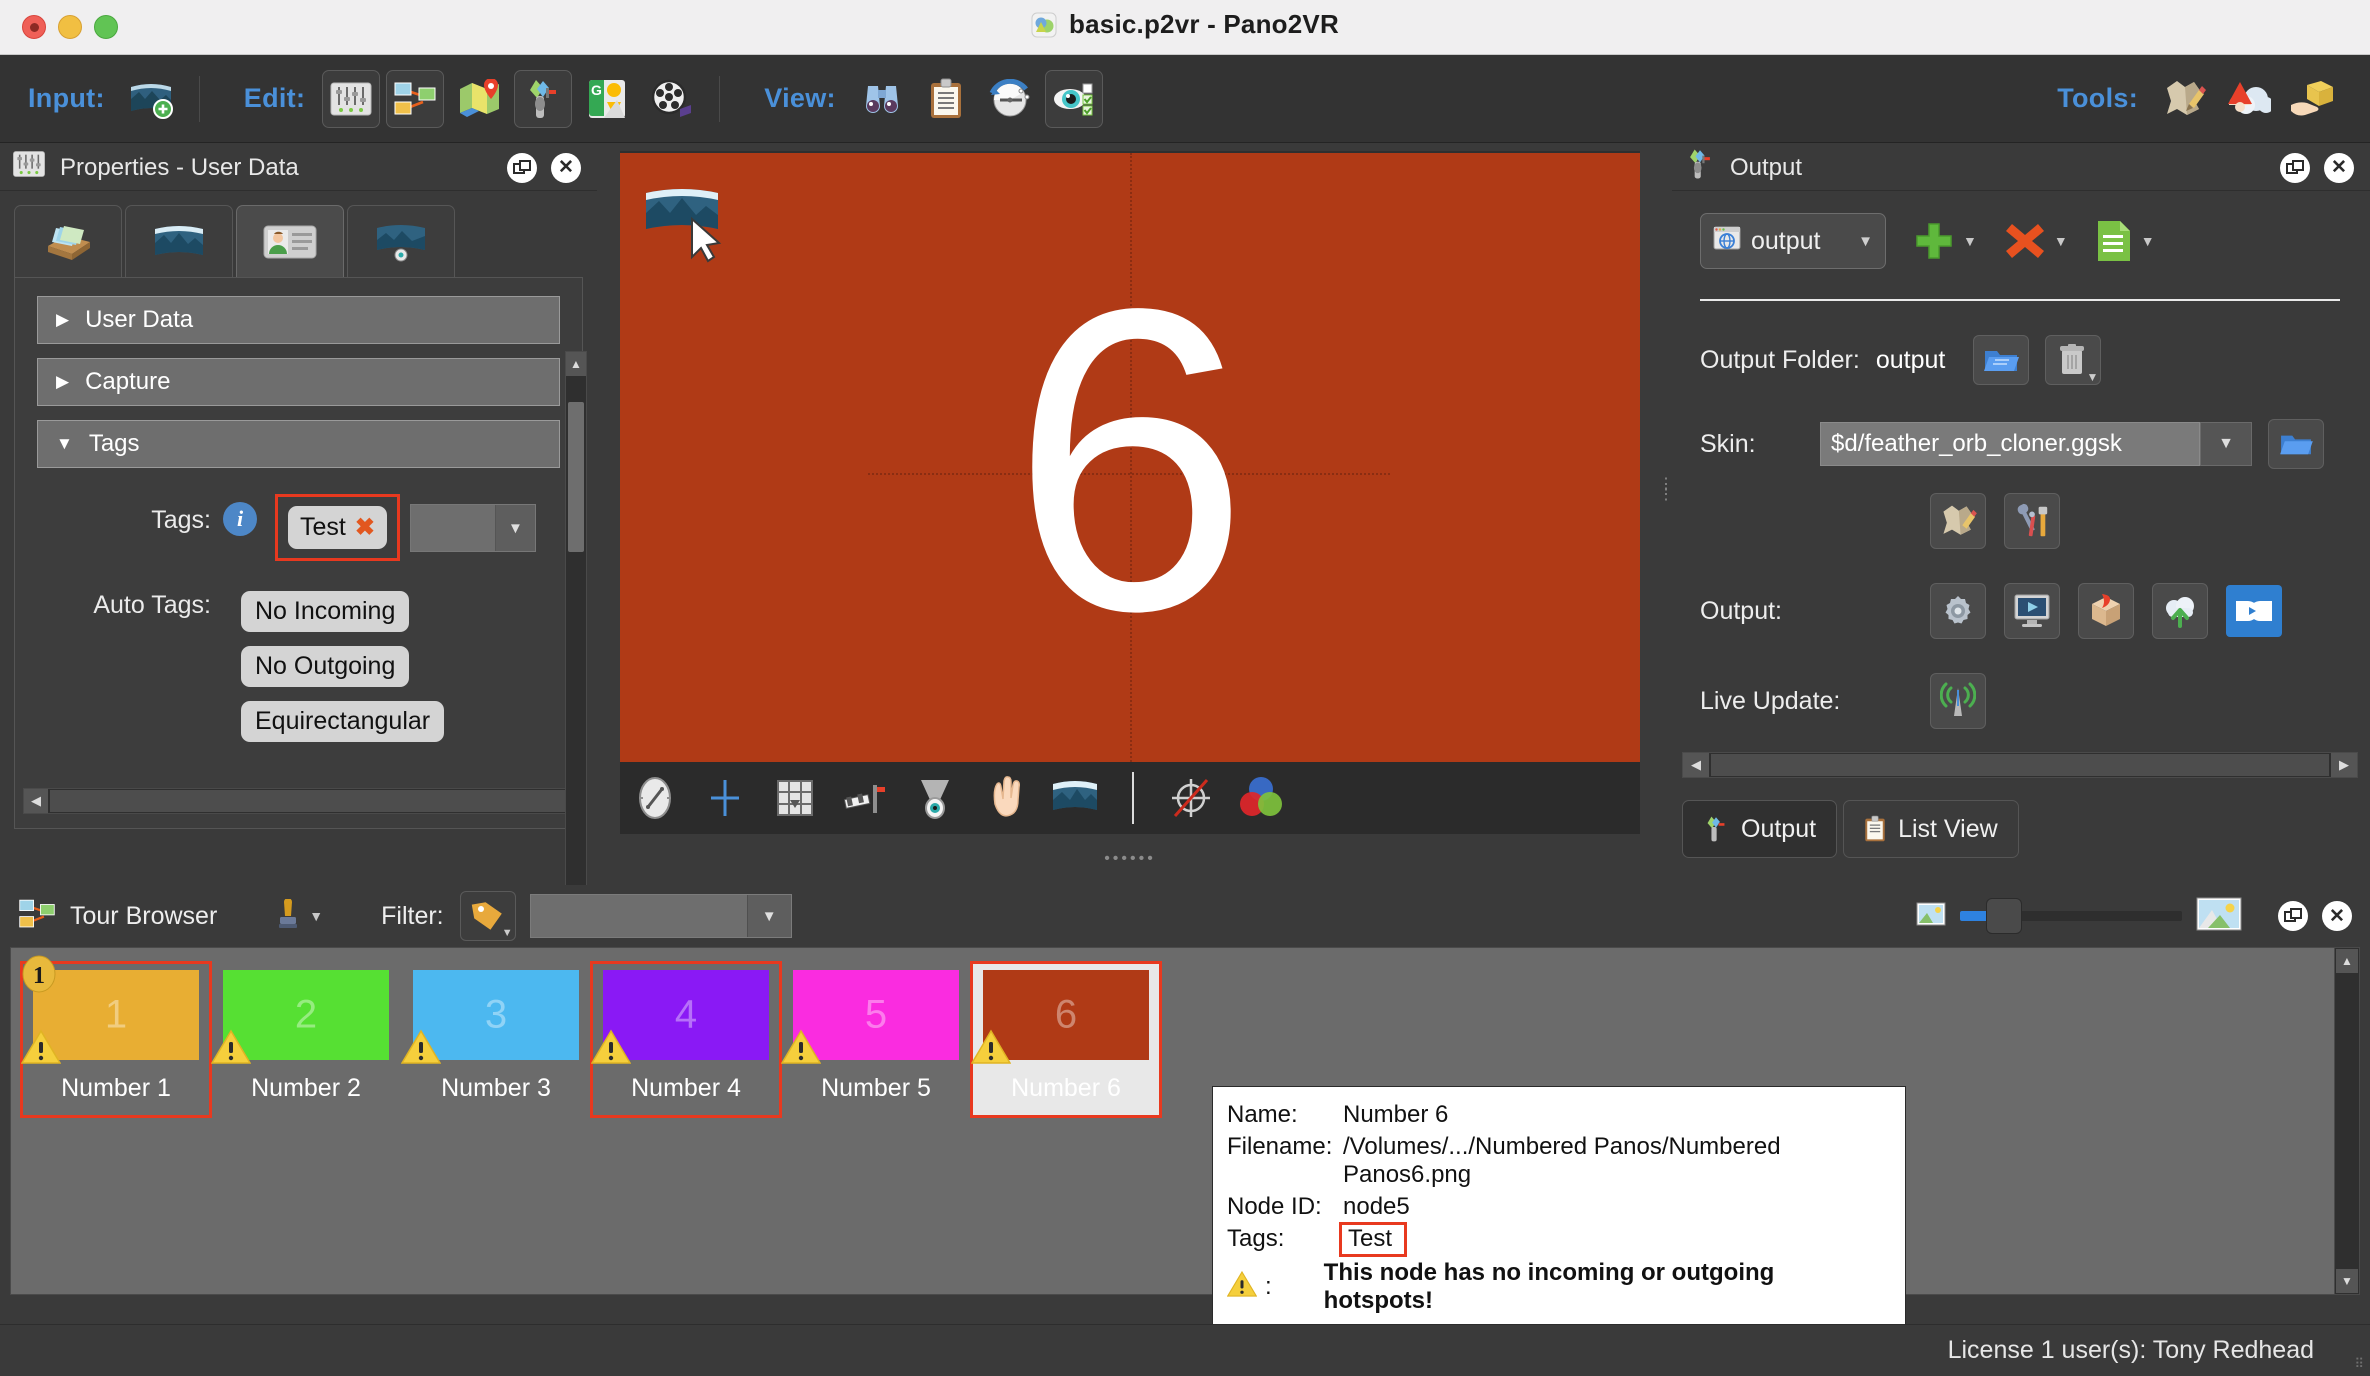 The height and width of the screenshot is (1376, 2370). Describe the element at coordinates (875, 1039) in the screenshot. I see `node-thumbnail-5: 5 Number 5` at that location.